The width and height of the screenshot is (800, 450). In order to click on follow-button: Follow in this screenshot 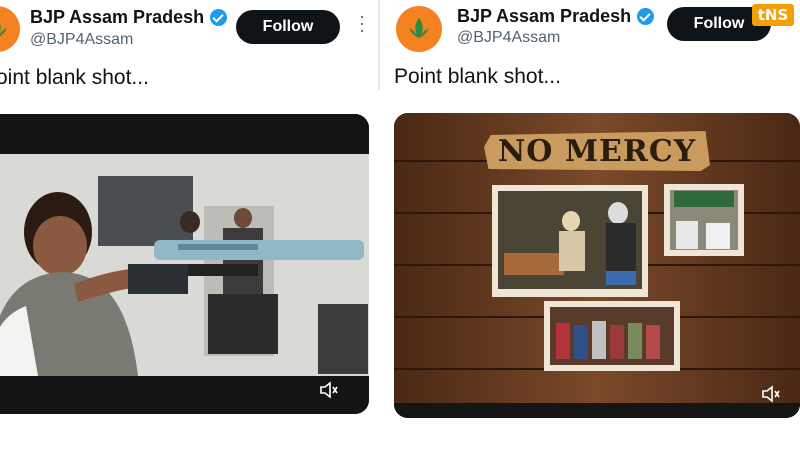, I will do `click(288, 27)`.